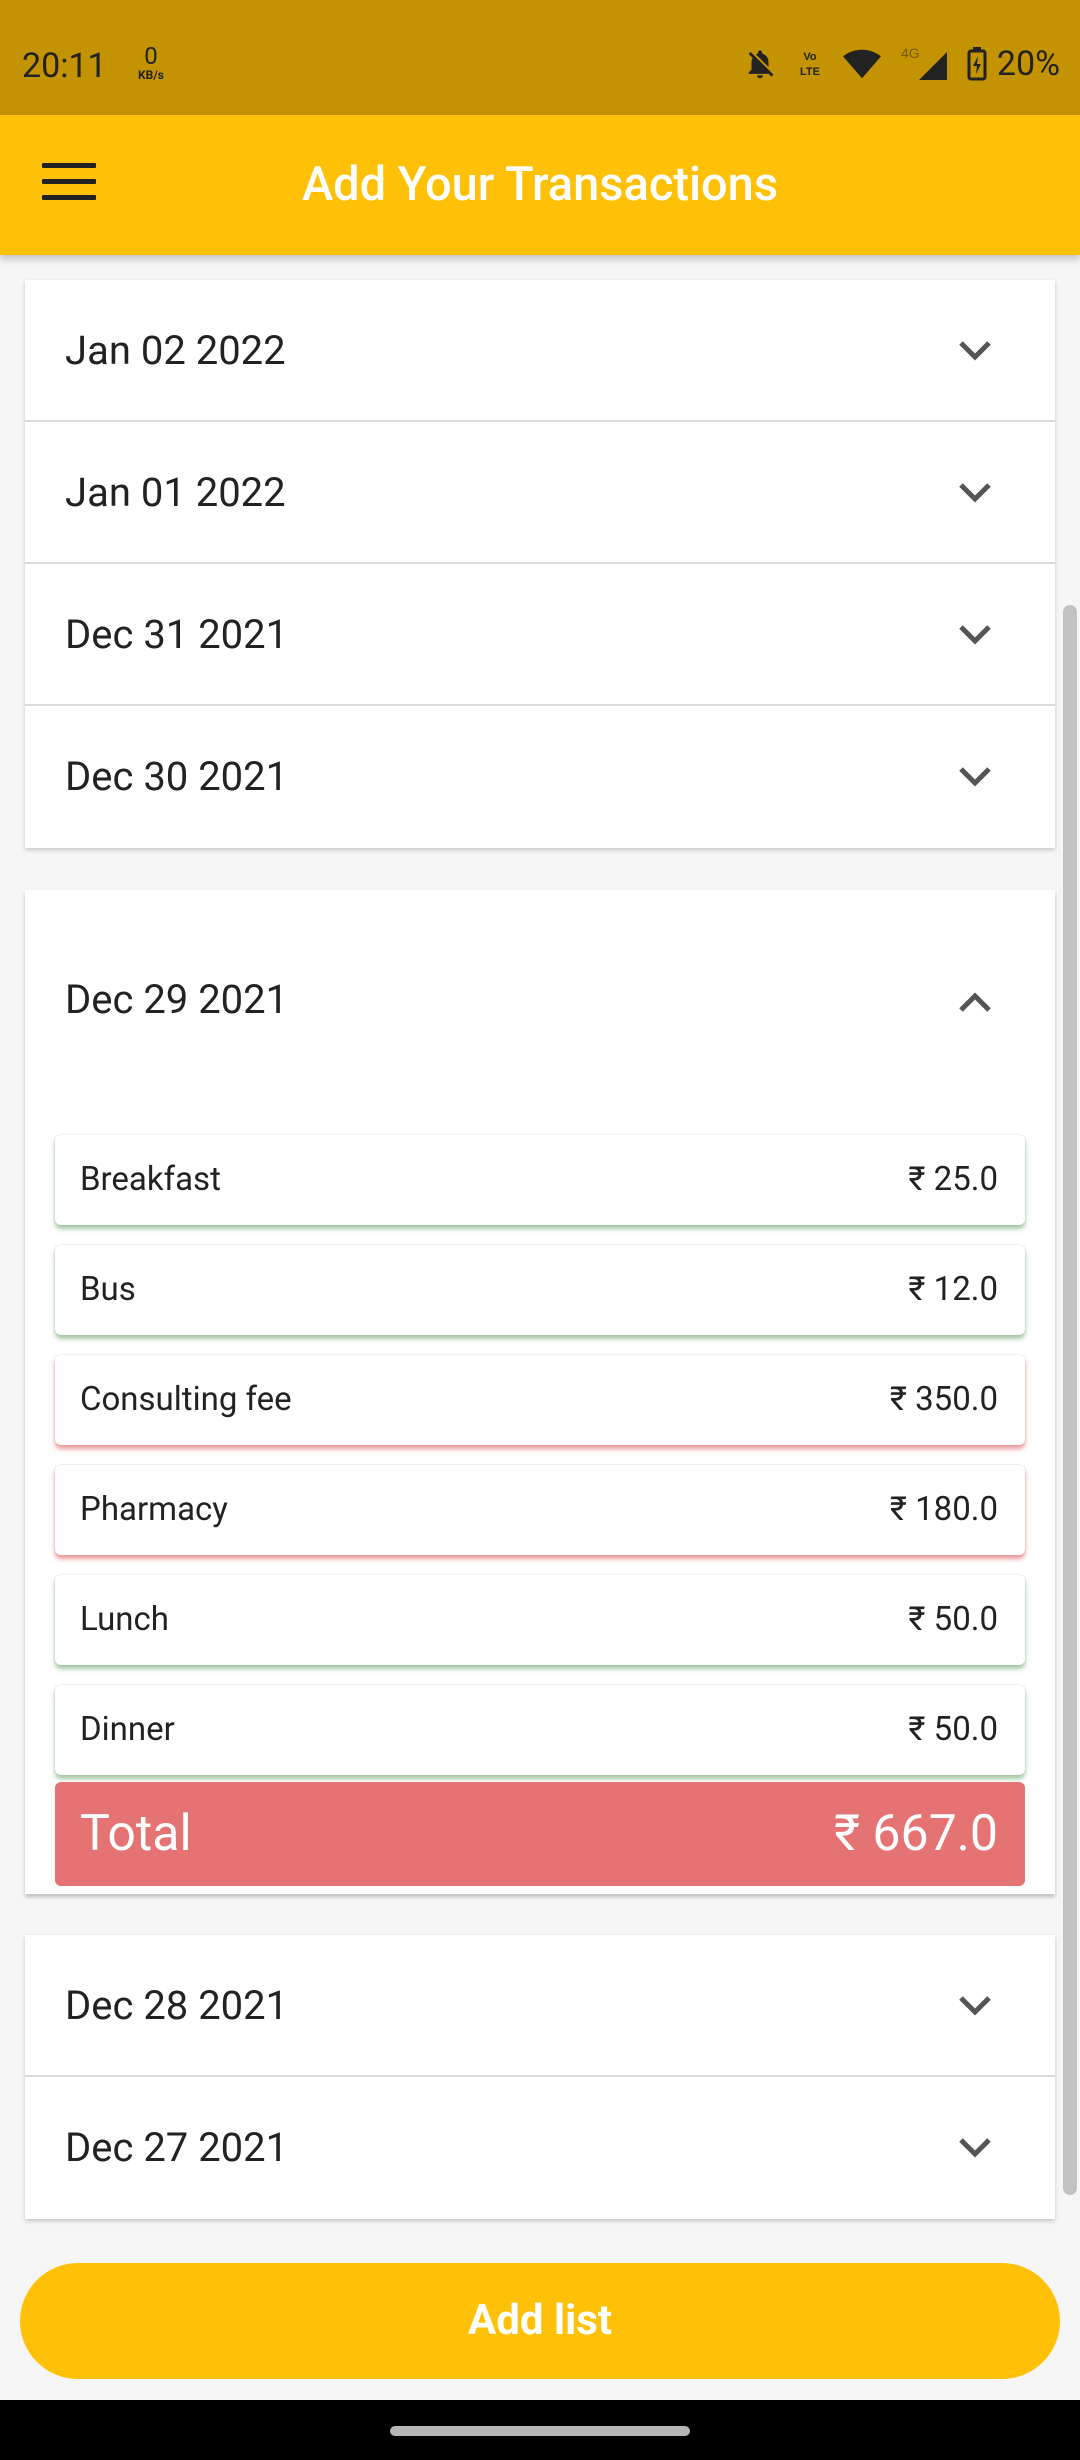 The height and width of the screenshot is (2460, 1080). What do you see at coordinates (540, 777) in the screenshot?
I see `date-group: Dec 30 2021` at bounding box center [540, 777].